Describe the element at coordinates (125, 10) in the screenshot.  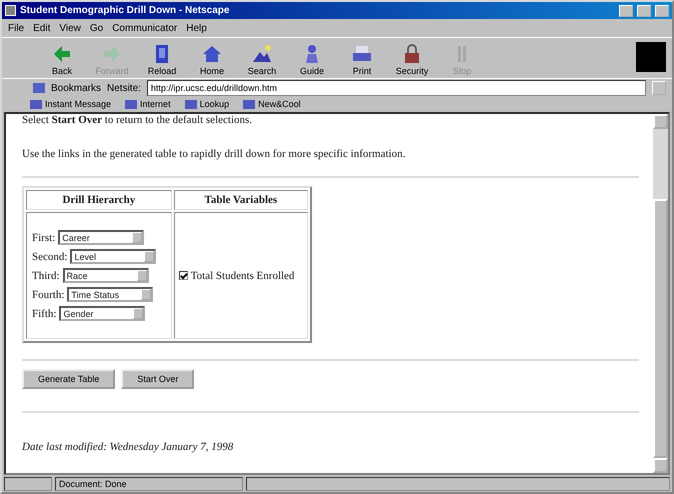
I see `window-title: Student Demographic Drill Down - Netscape` at that location.